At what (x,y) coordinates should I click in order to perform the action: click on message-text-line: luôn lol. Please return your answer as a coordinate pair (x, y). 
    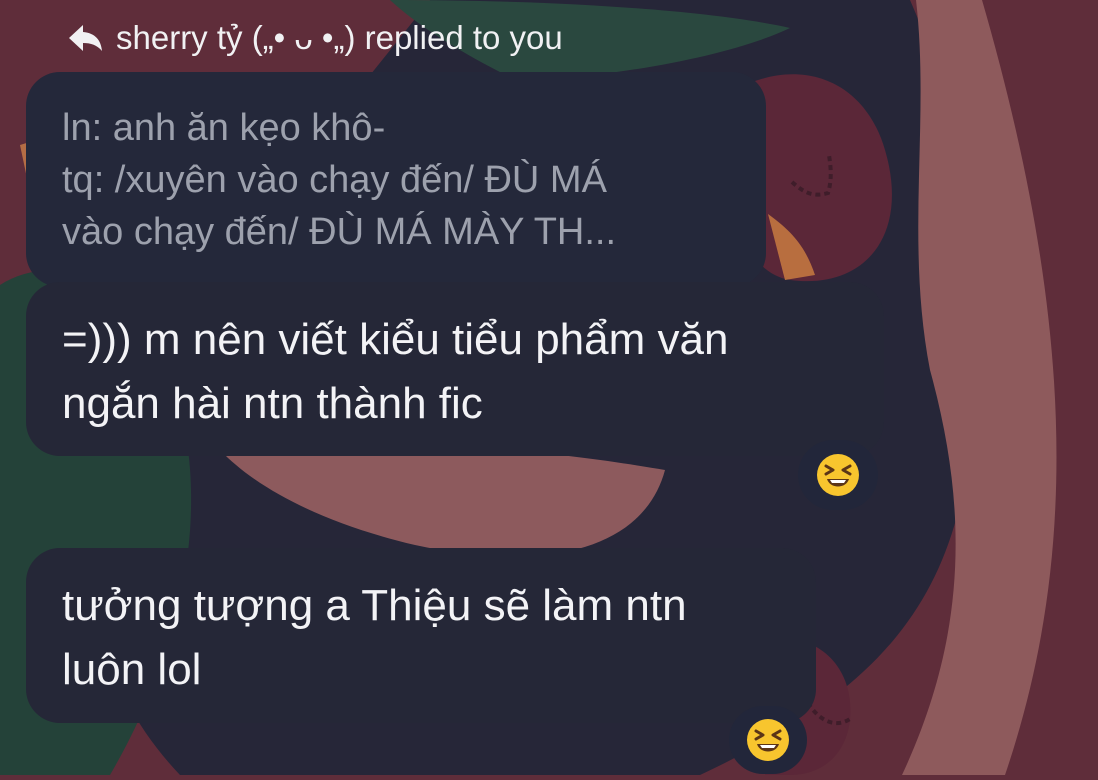
    Looking at the image, I should click on (132, 669).